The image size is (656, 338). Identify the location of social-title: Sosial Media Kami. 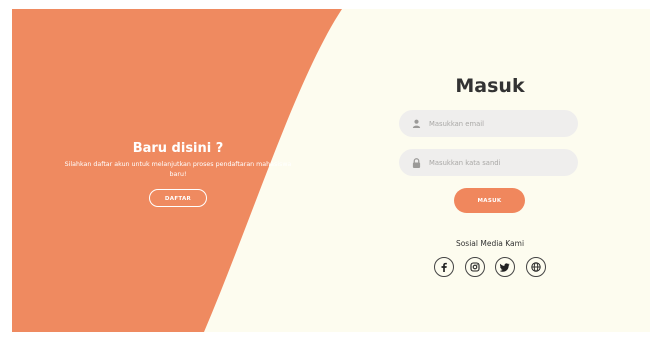
(490, 243).